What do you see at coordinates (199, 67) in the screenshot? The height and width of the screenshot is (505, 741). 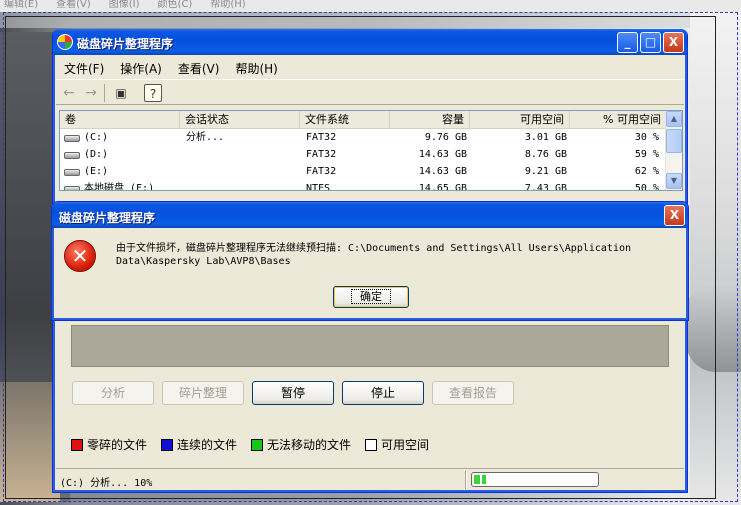 I see `menu-view: 查看(V)` at bounding box center [199, 67].